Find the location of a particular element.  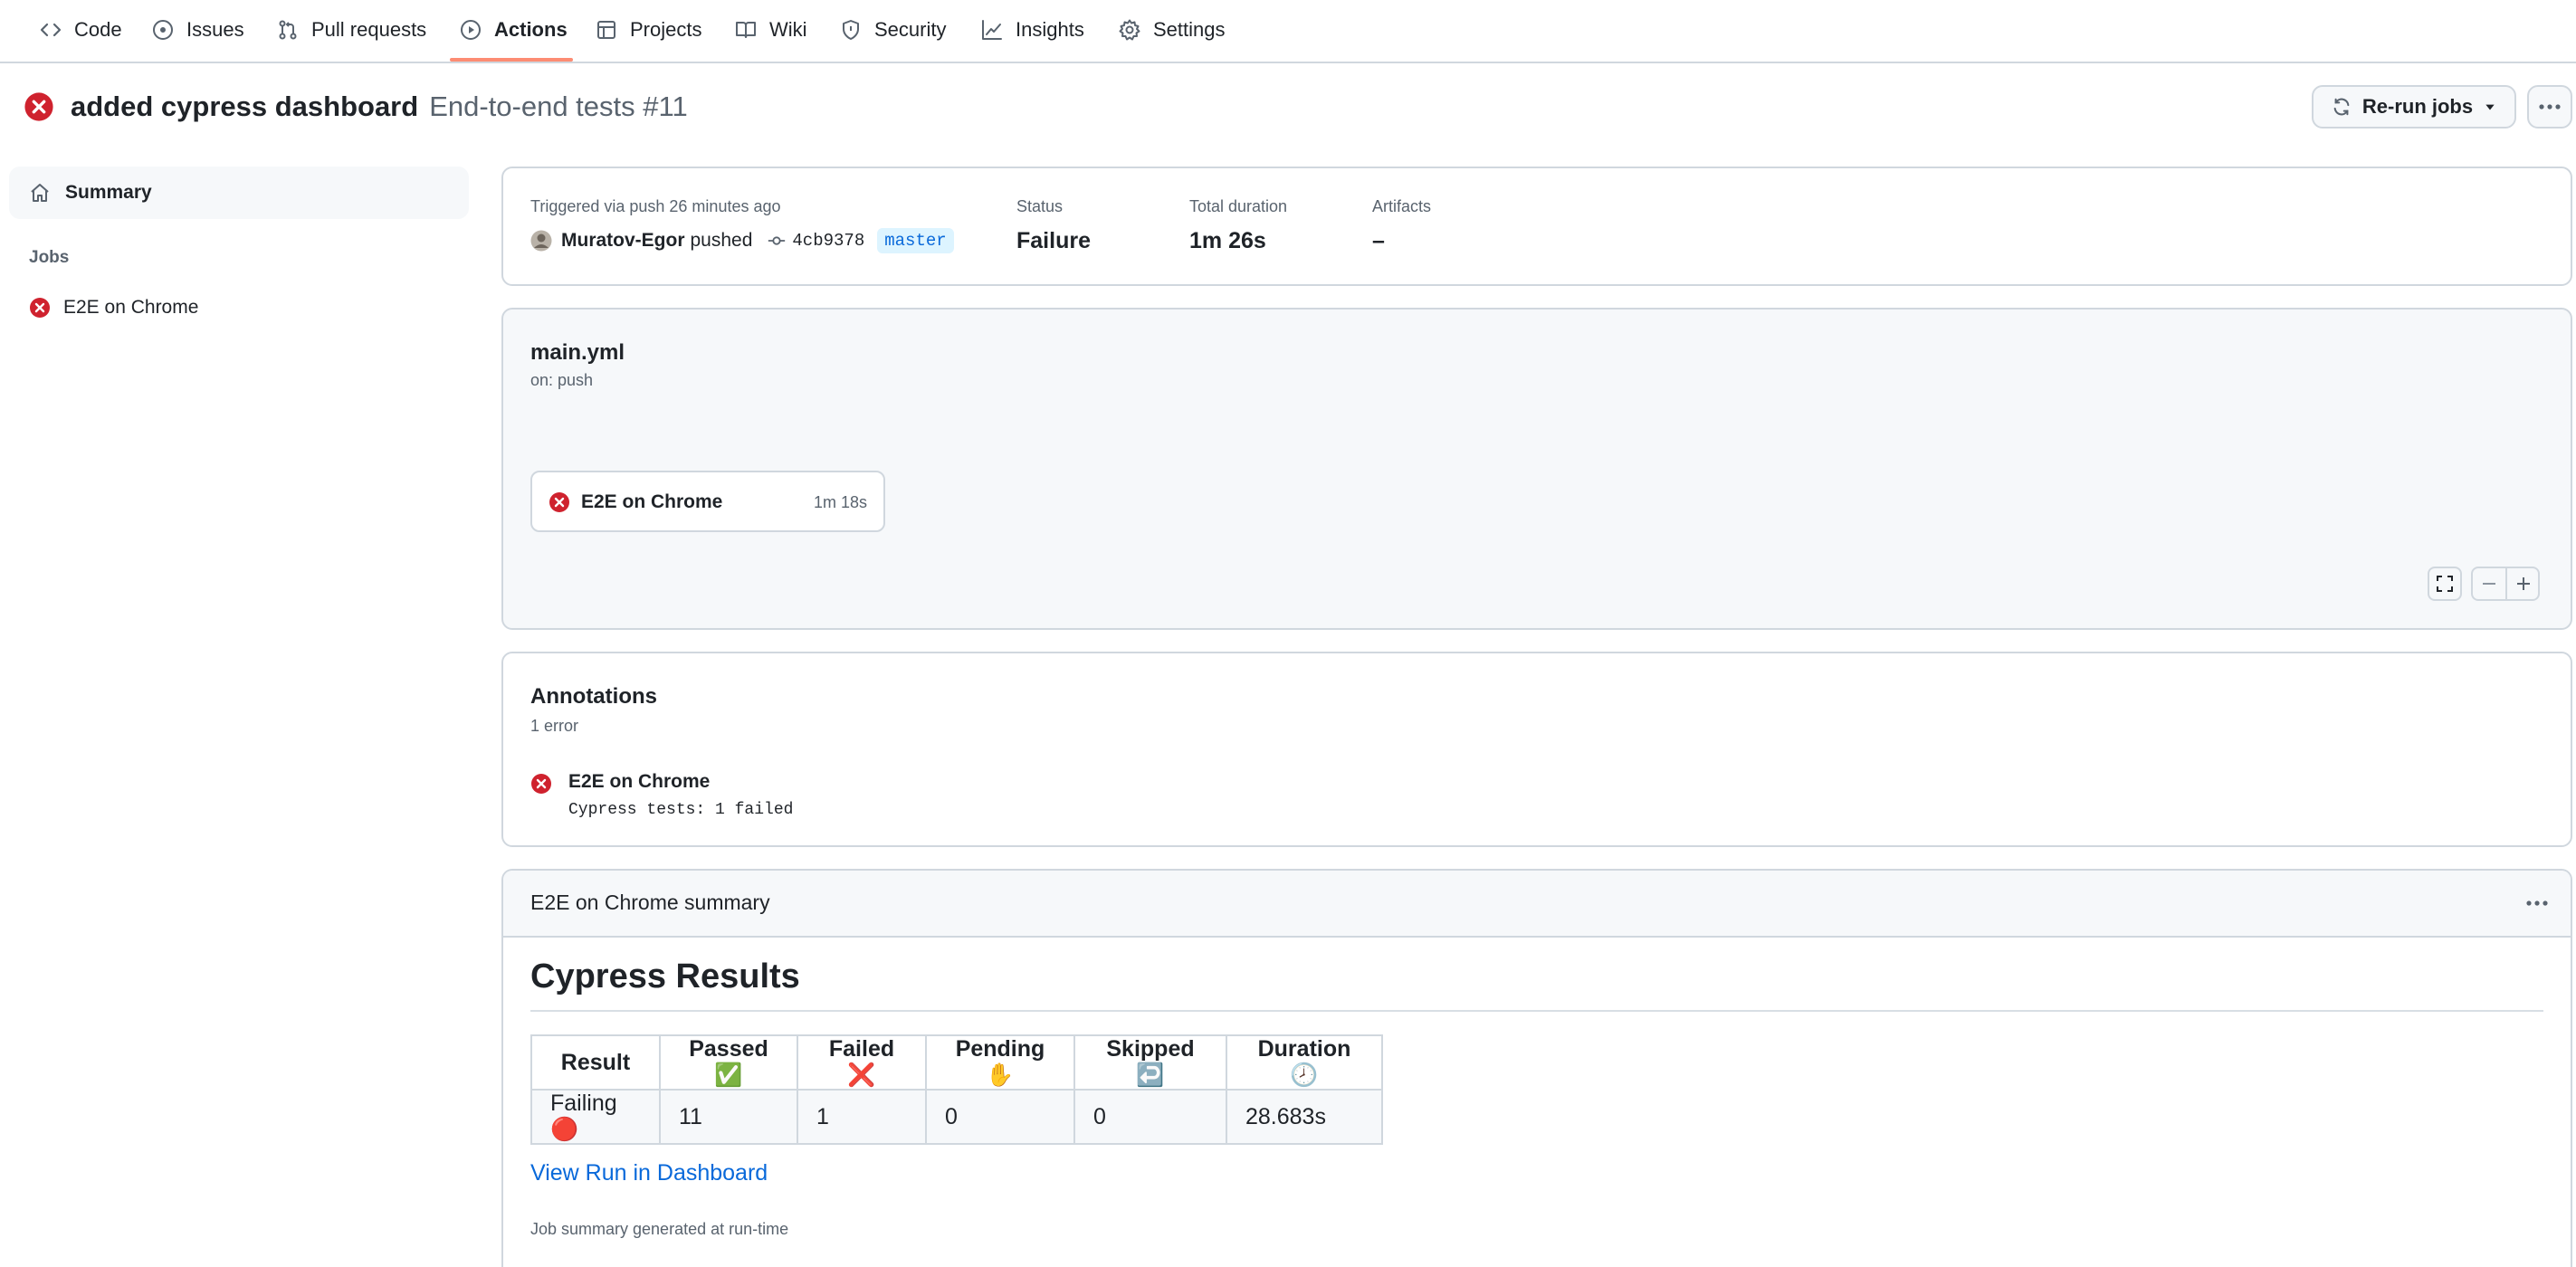

gear-icon is located at coordinates (1130, 30).